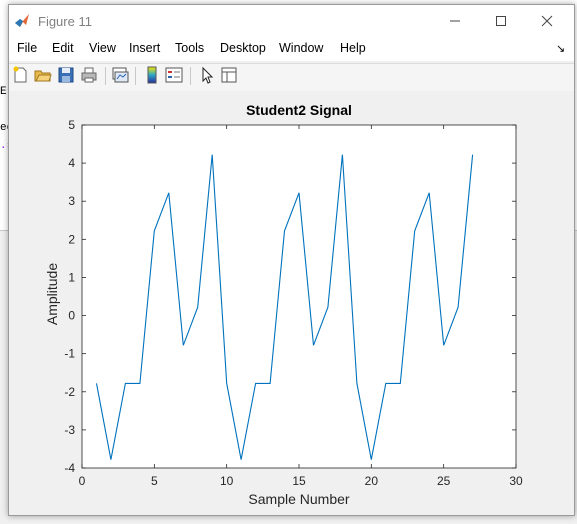 The height and width of the screenshot is (524, 577). Describe the element at coordinates (69, 354) in the screenshot. I see `y-tick-label: -1` at that location.